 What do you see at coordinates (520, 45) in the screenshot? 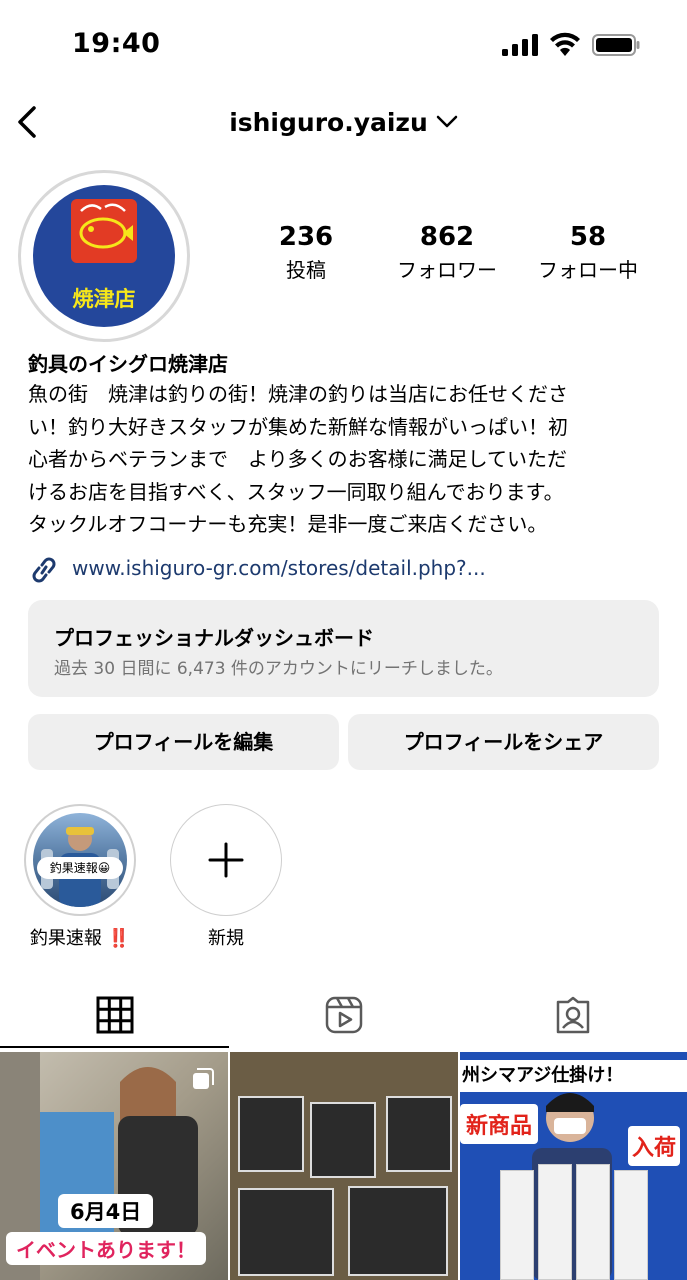
I see `signal-icon` at bounding box center [520, 45].